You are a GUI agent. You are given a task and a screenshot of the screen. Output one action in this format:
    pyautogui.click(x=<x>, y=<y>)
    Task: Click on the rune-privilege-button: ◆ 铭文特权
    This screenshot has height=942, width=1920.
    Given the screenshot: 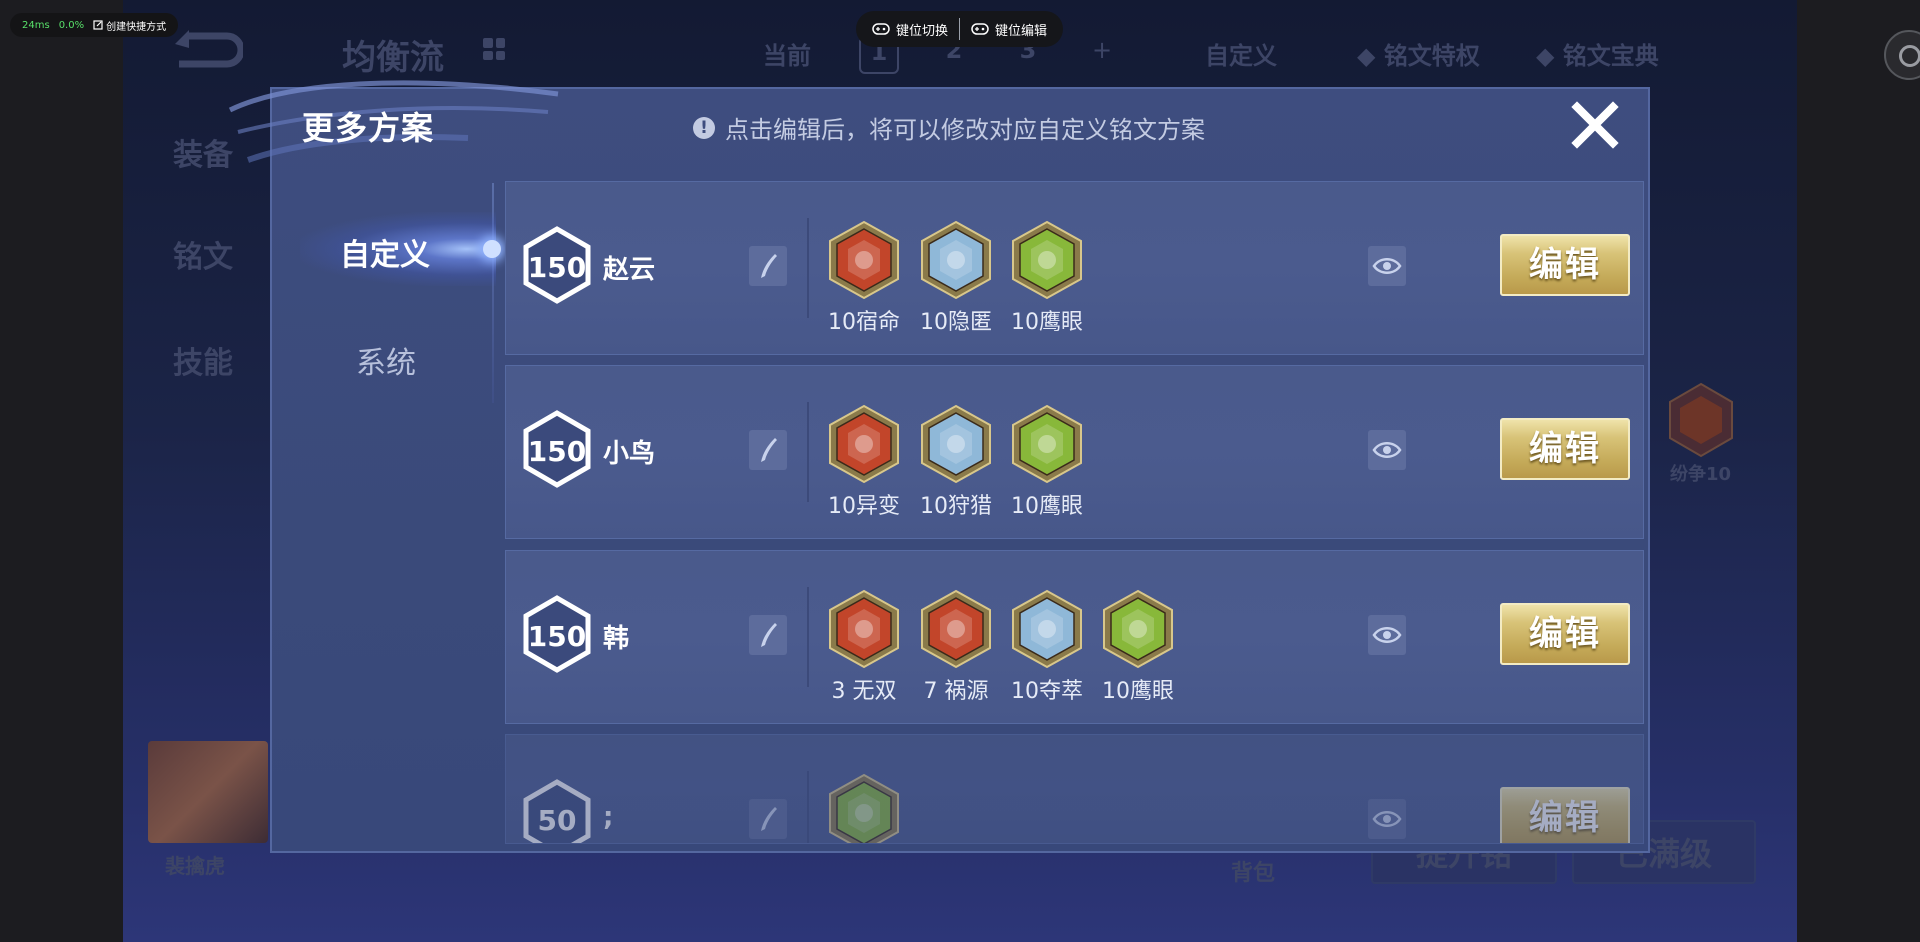 What is the action you would take?
    pyautogui.click(x=1418, y=53)
    